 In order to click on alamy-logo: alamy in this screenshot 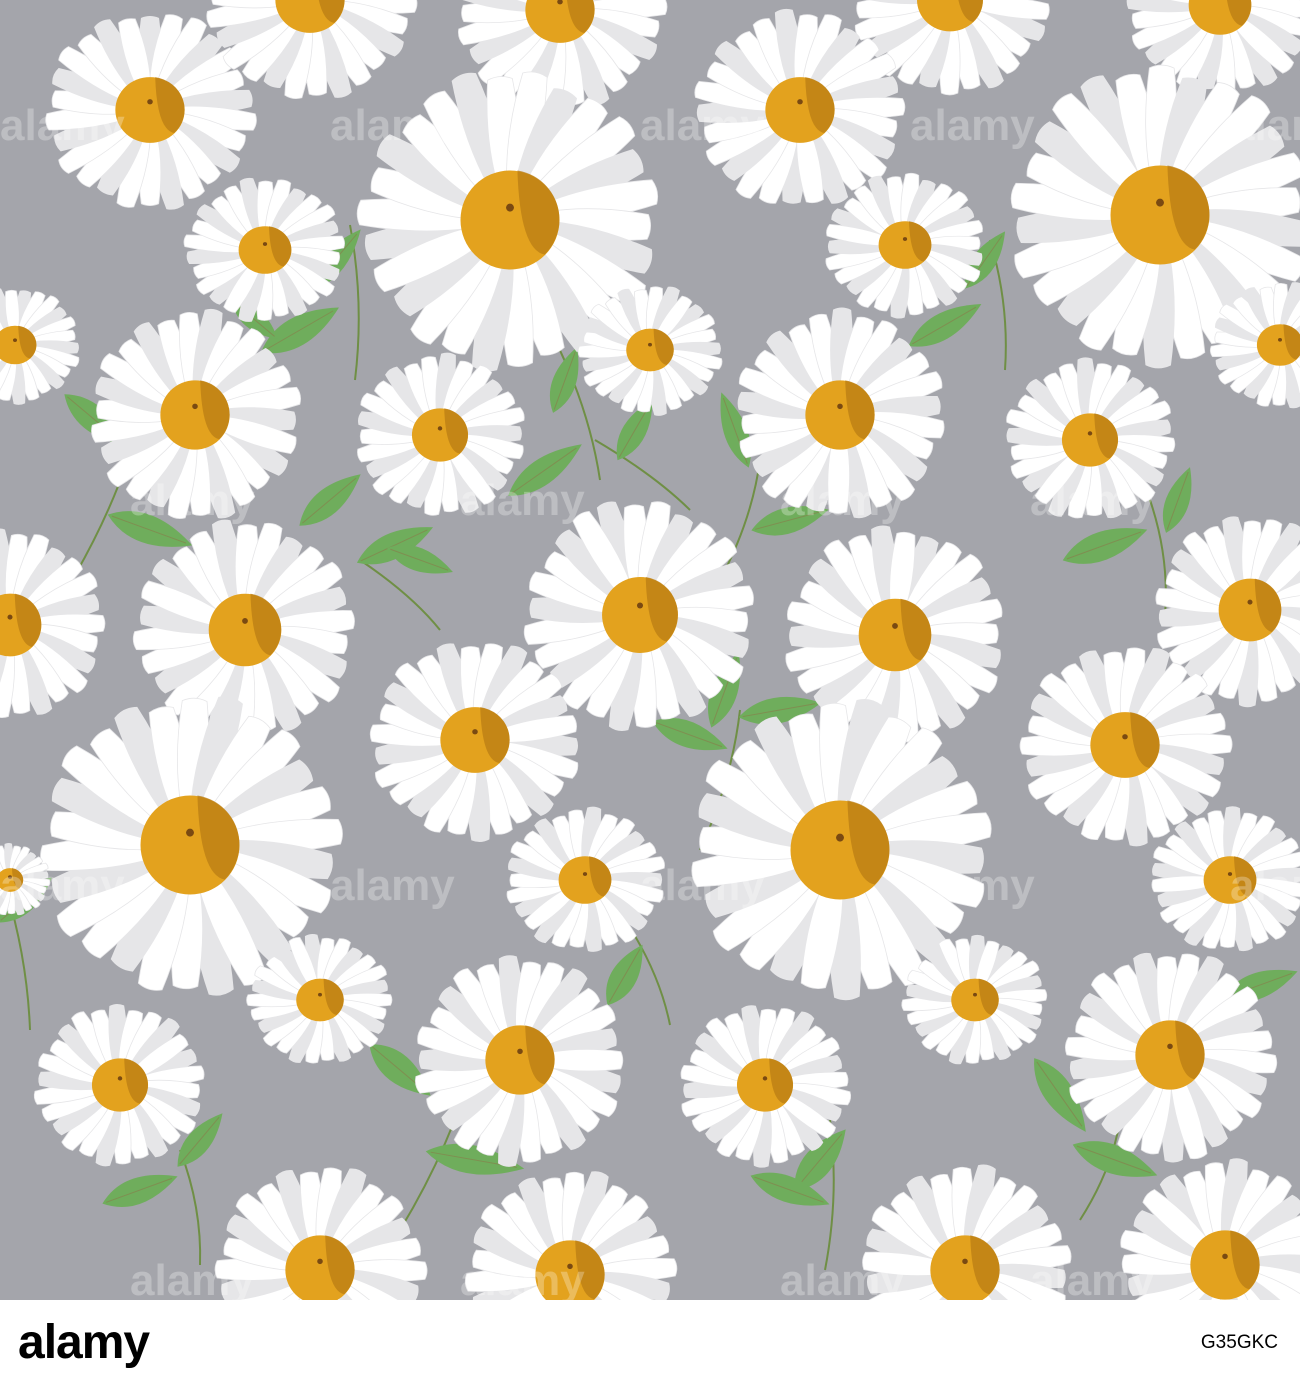, I will do `click(84, 1342)`.